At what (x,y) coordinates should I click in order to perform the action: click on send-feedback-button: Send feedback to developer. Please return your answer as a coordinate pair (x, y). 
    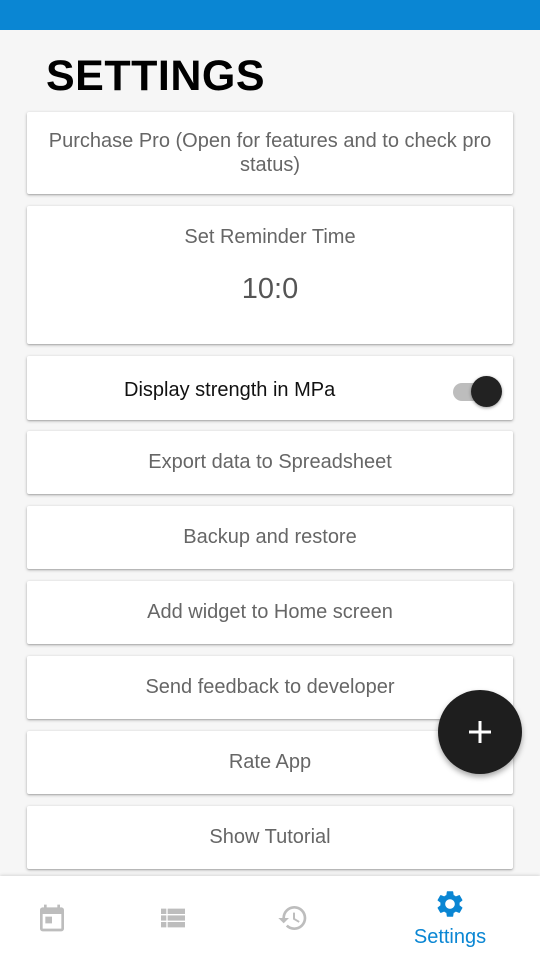
    Looking at the image, I should click on (270, 687).